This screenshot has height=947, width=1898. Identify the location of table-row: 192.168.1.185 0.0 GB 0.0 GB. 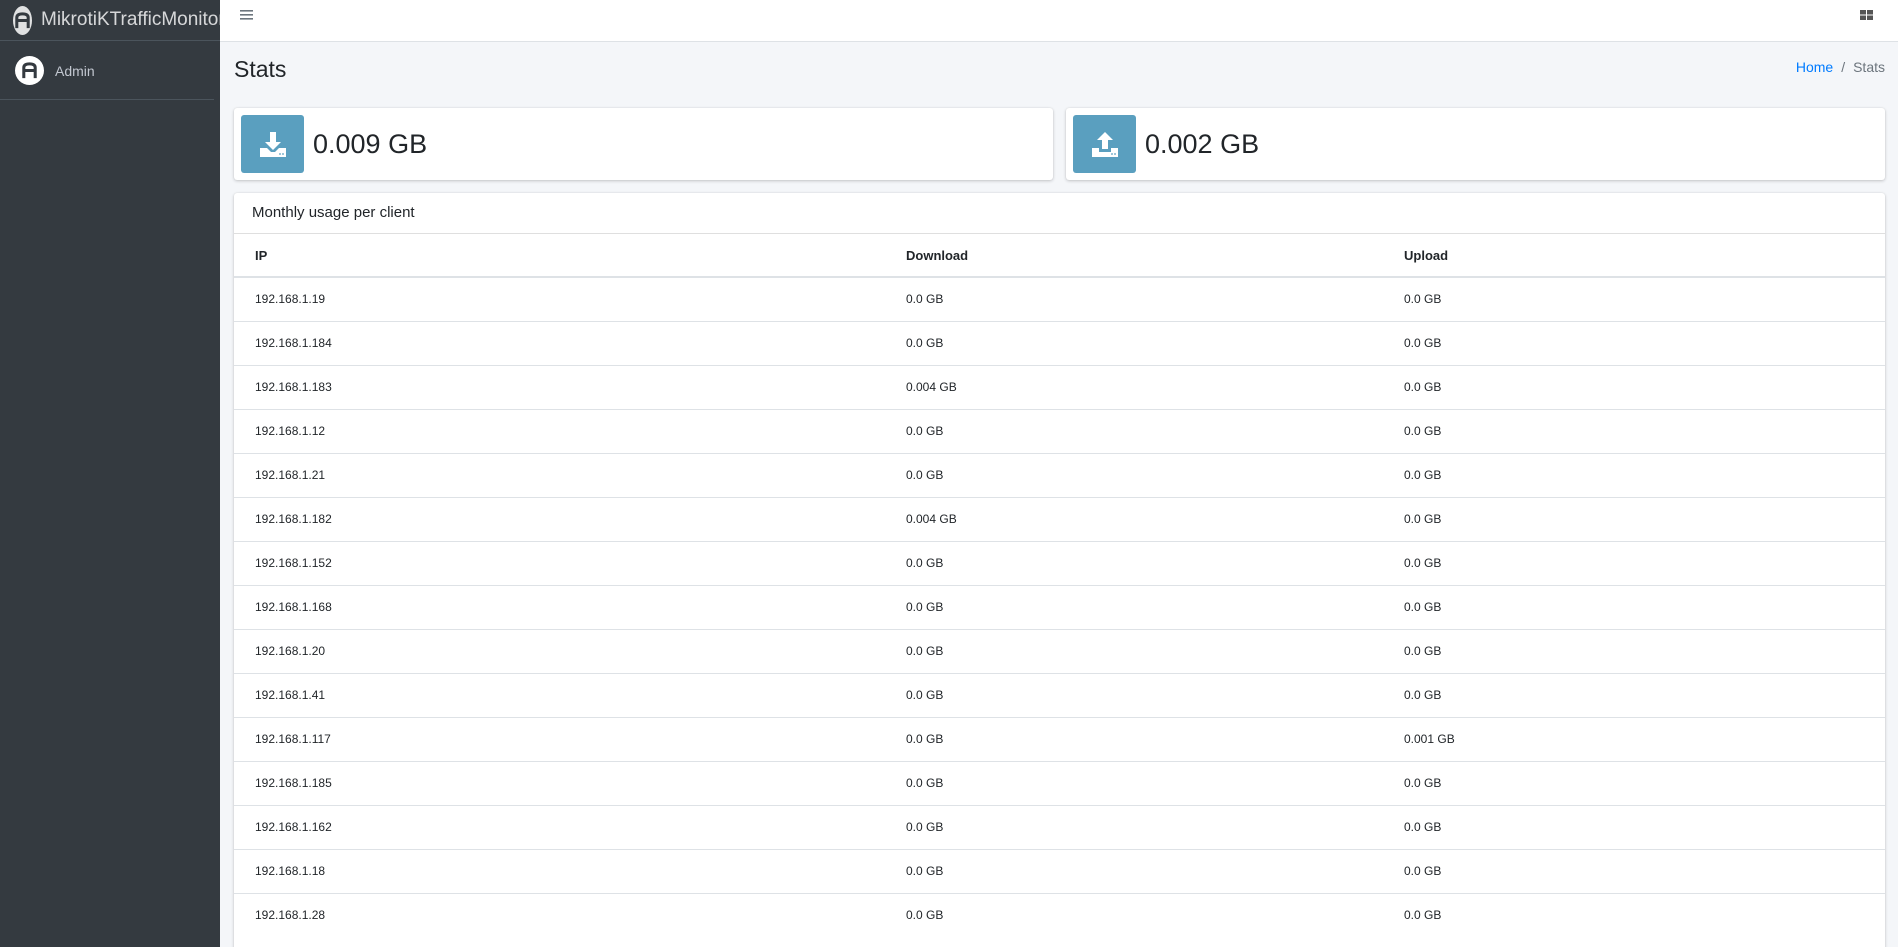
(1059, 782).